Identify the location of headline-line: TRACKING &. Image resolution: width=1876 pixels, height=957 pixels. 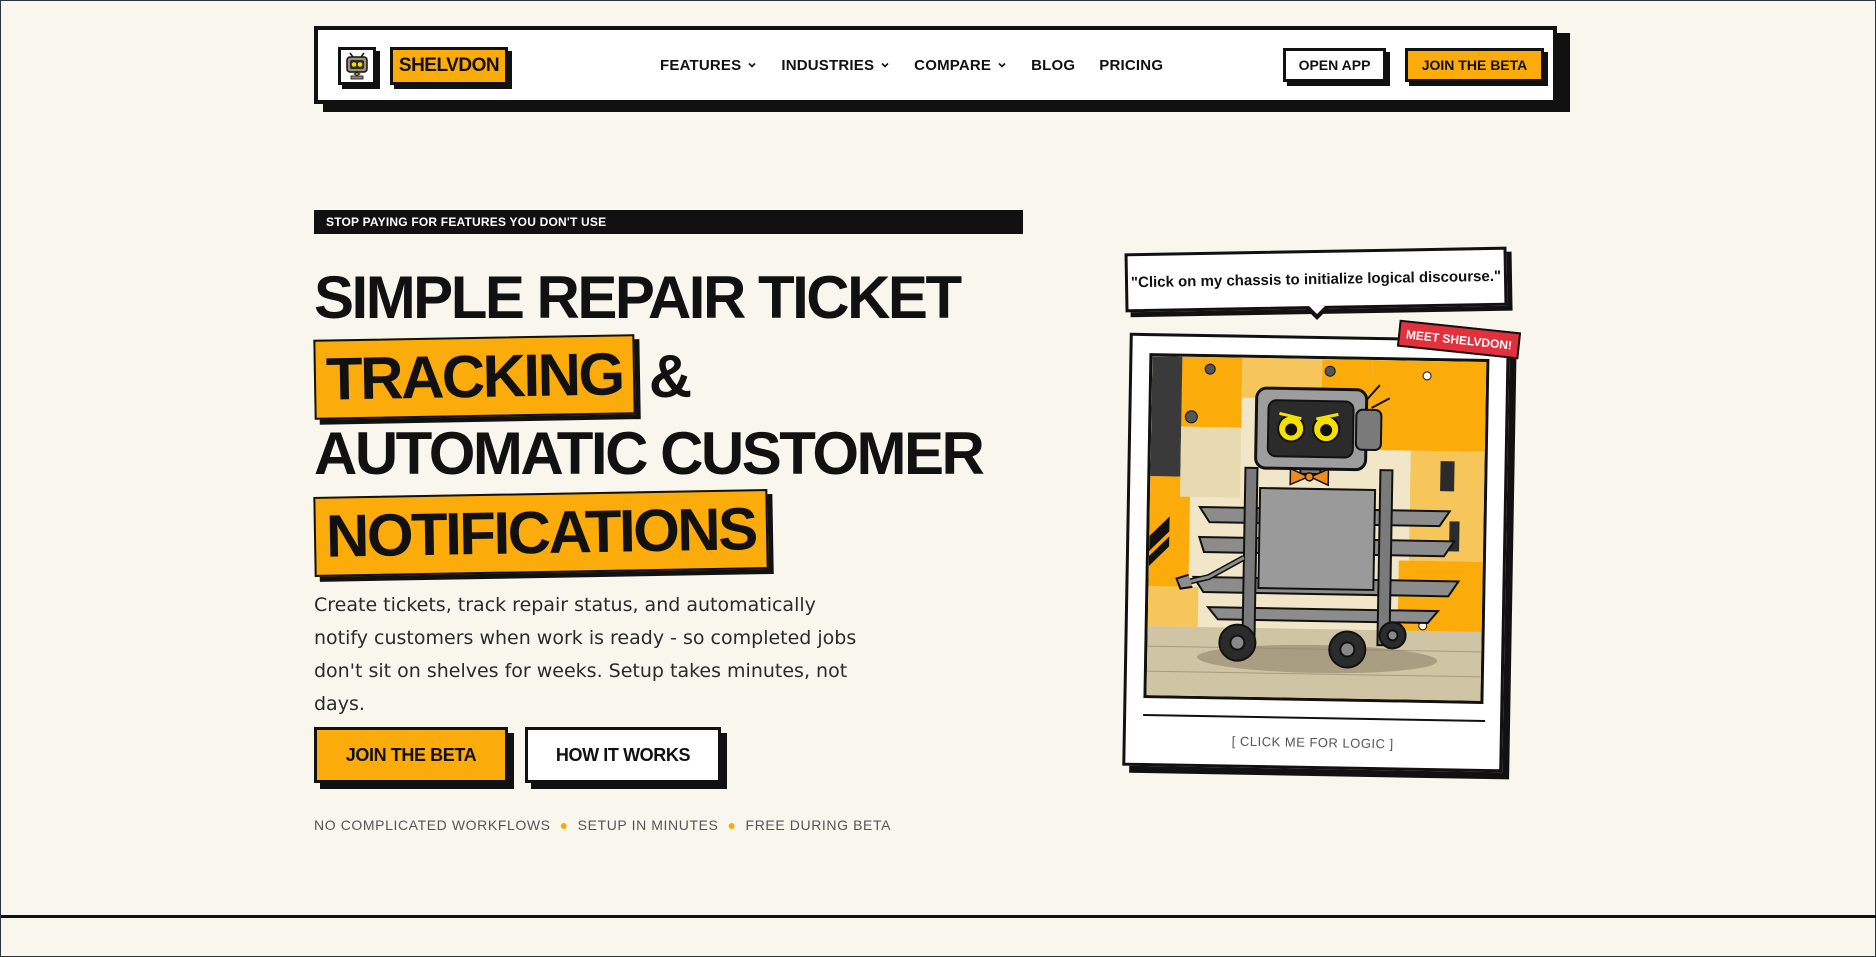
(663, 377).